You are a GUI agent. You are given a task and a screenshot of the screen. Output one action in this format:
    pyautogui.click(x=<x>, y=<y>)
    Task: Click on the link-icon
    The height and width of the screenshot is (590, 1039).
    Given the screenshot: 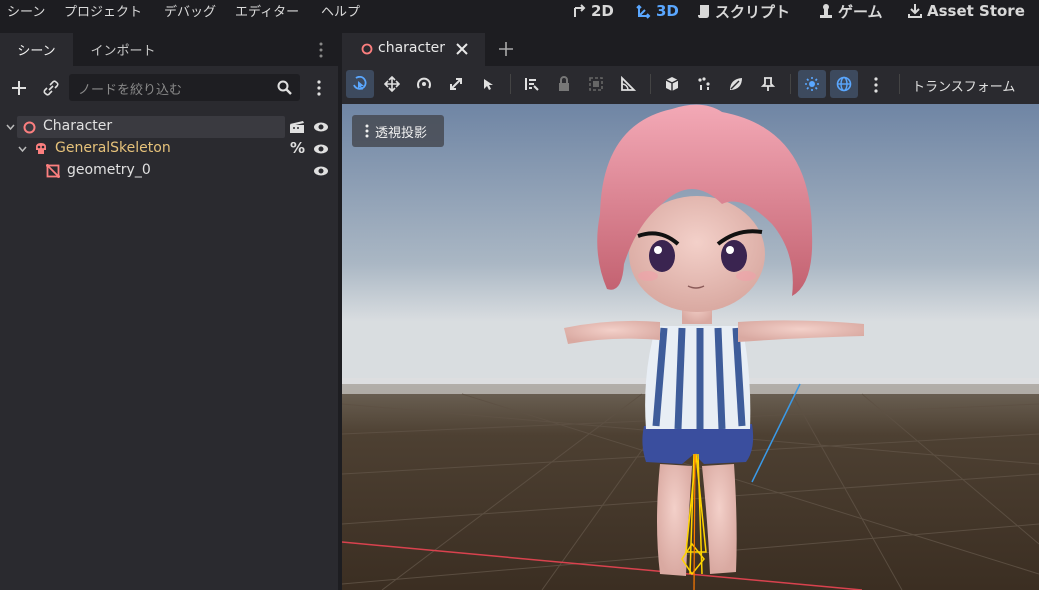 What is the action you would take?
    pyautogui.click(x=51, y=88)
    